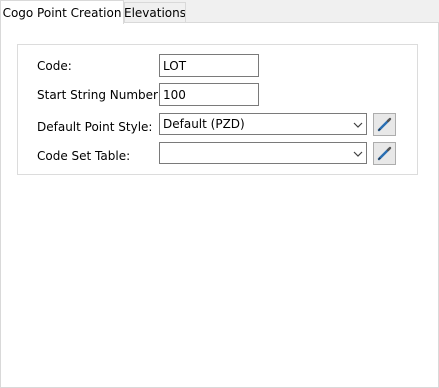 The width and height of the screenshot is (439, 388). I want to click on start-string-number-label: Start String Number:, so click(99, 95).